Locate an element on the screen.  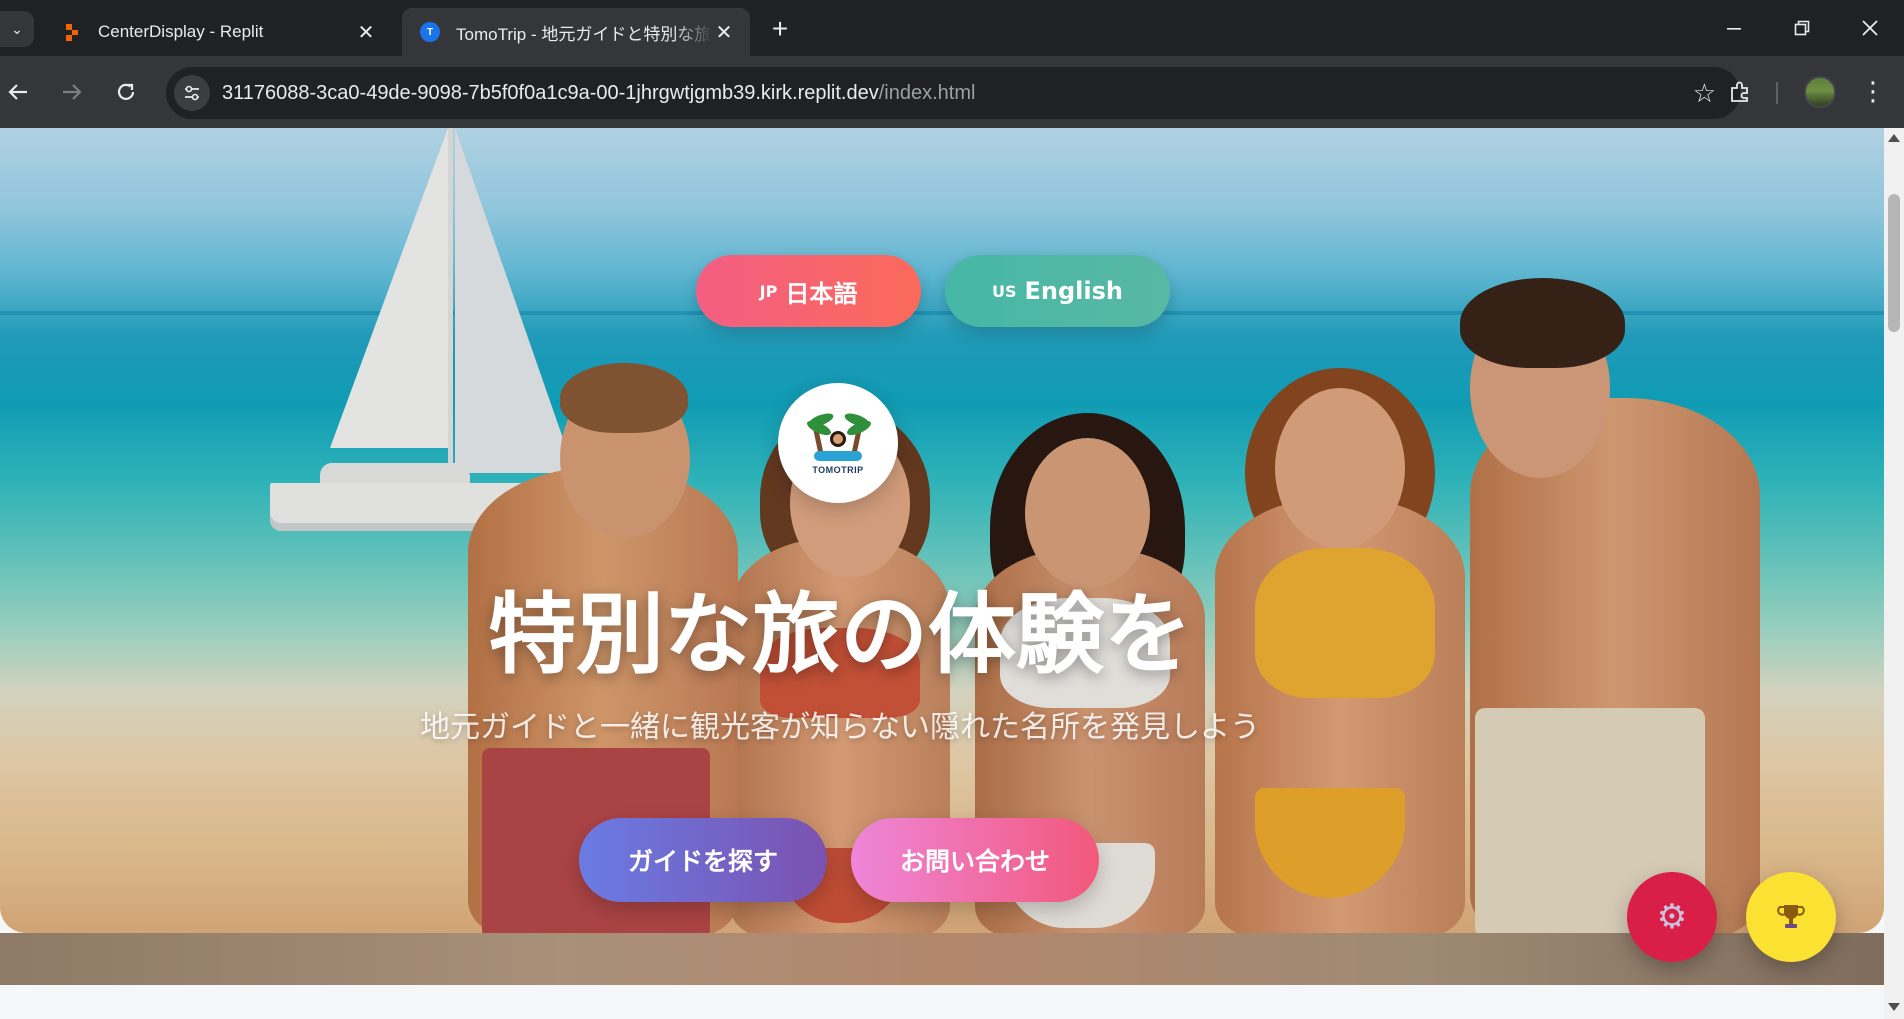
scroll-thumb is located at coordinates (1894, 263).